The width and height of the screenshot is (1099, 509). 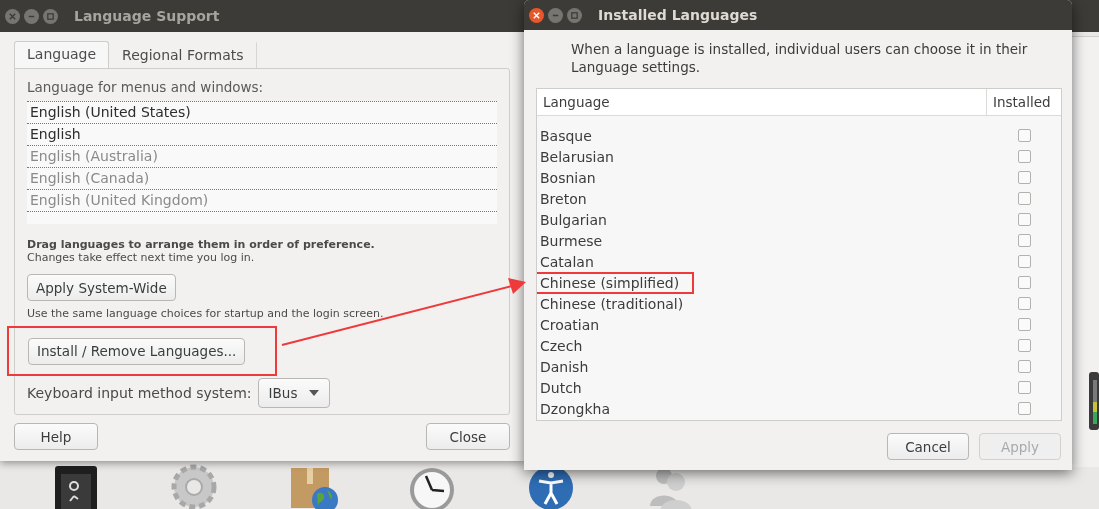 What do you see at coordinates (536, 15) in the screenshot?
I see `close-icon` at bounding box center [536, 15].